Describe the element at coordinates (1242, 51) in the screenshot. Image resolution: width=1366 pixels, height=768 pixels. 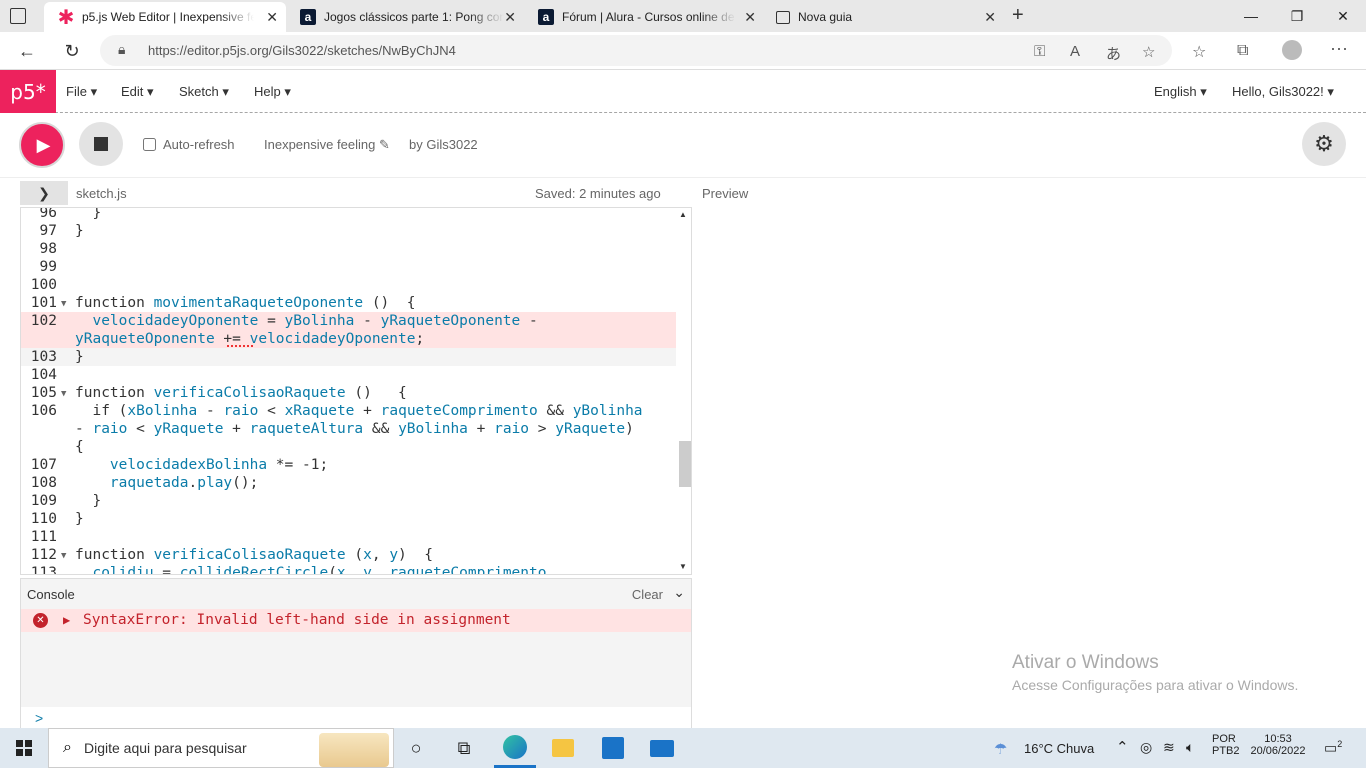
I see `collections-icon: ⧉` at that location.